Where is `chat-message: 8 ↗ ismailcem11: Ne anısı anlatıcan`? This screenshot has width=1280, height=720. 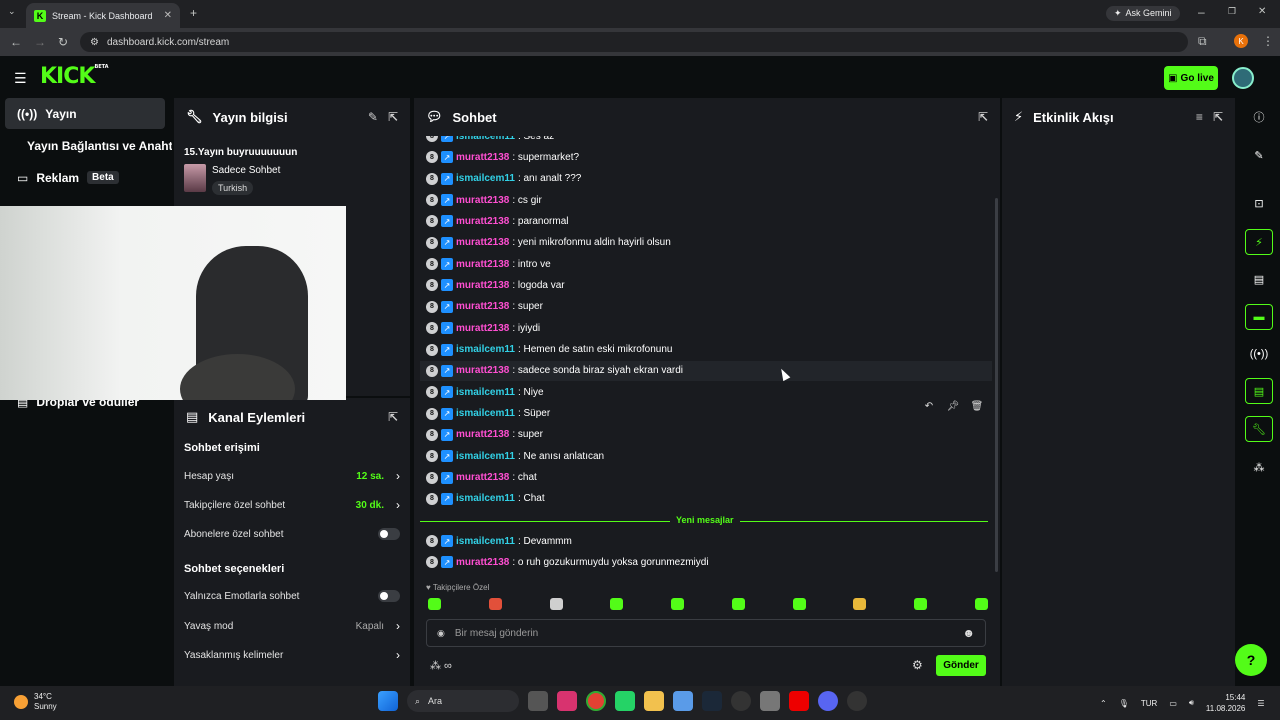
chat-message: 8 ↗ ismailcem11: Ne anısı anlatıcan is located at coordinates (515, 456).